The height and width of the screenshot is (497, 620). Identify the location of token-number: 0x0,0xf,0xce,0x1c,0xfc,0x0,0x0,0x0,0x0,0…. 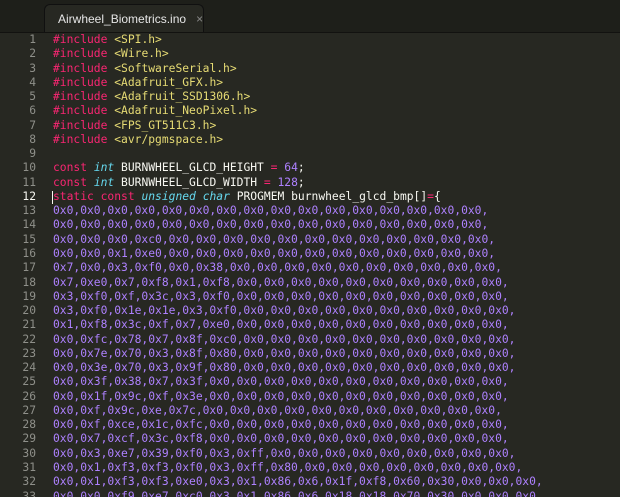
(281, 425).